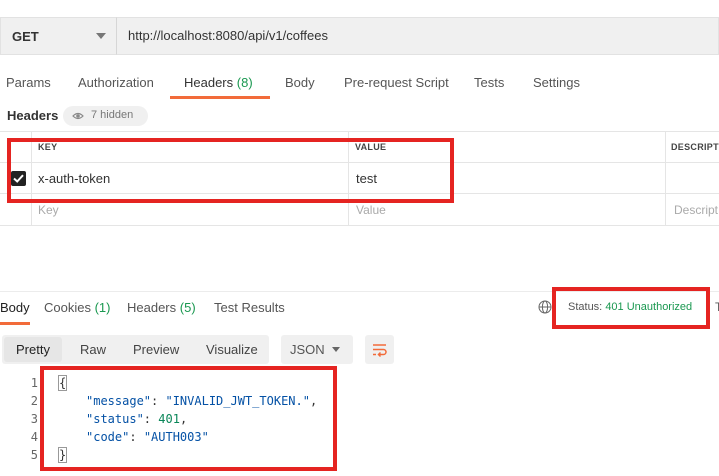  I want to click on line-number: 2, so click(34, 401).